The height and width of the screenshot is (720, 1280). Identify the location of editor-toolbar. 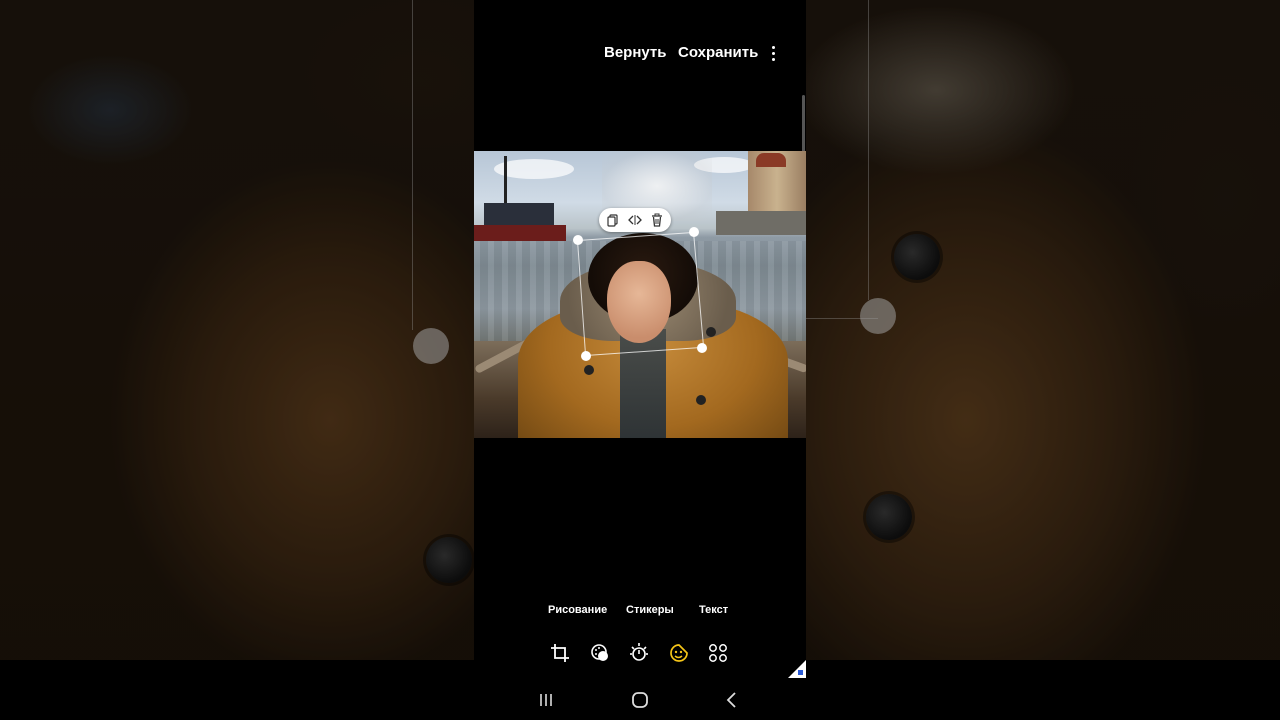
(640, 654).